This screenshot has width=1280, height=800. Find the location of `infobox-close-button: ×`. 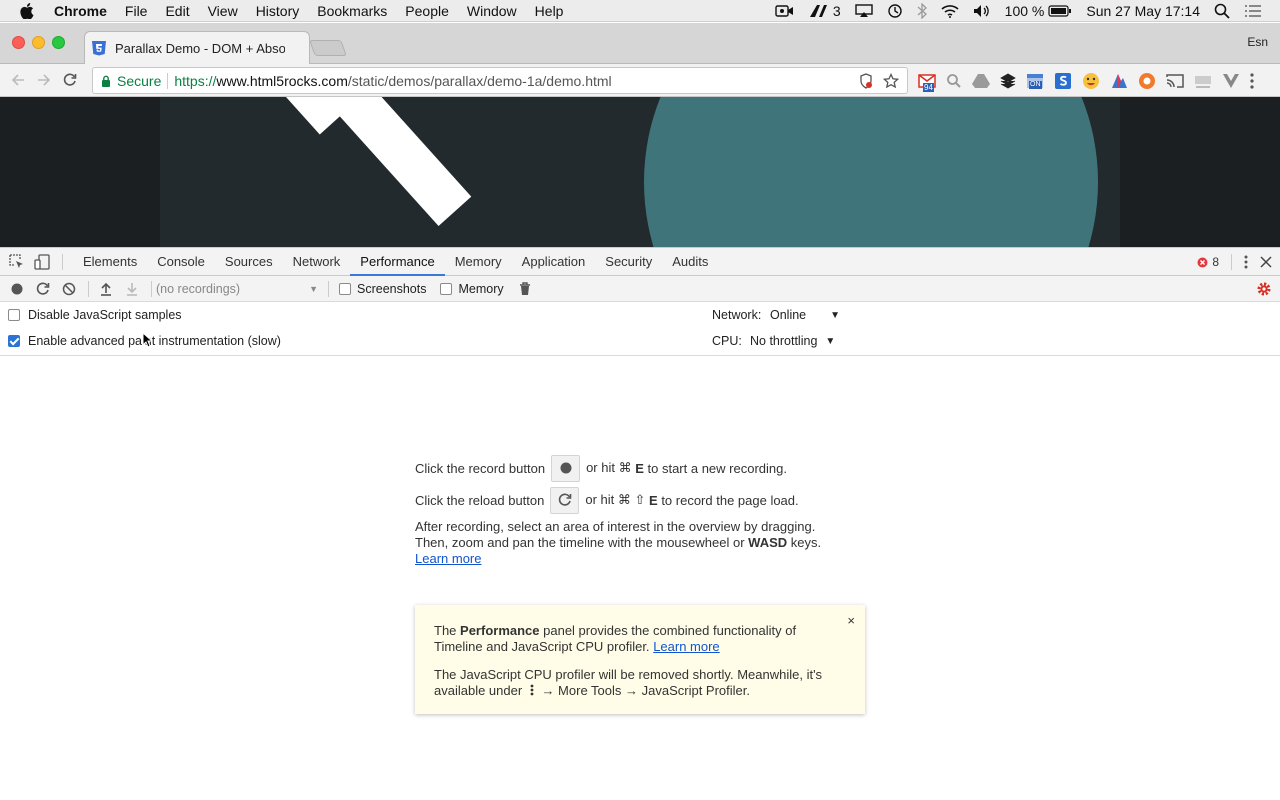

infobox-close-button: × is located at coordinates (851, 621).